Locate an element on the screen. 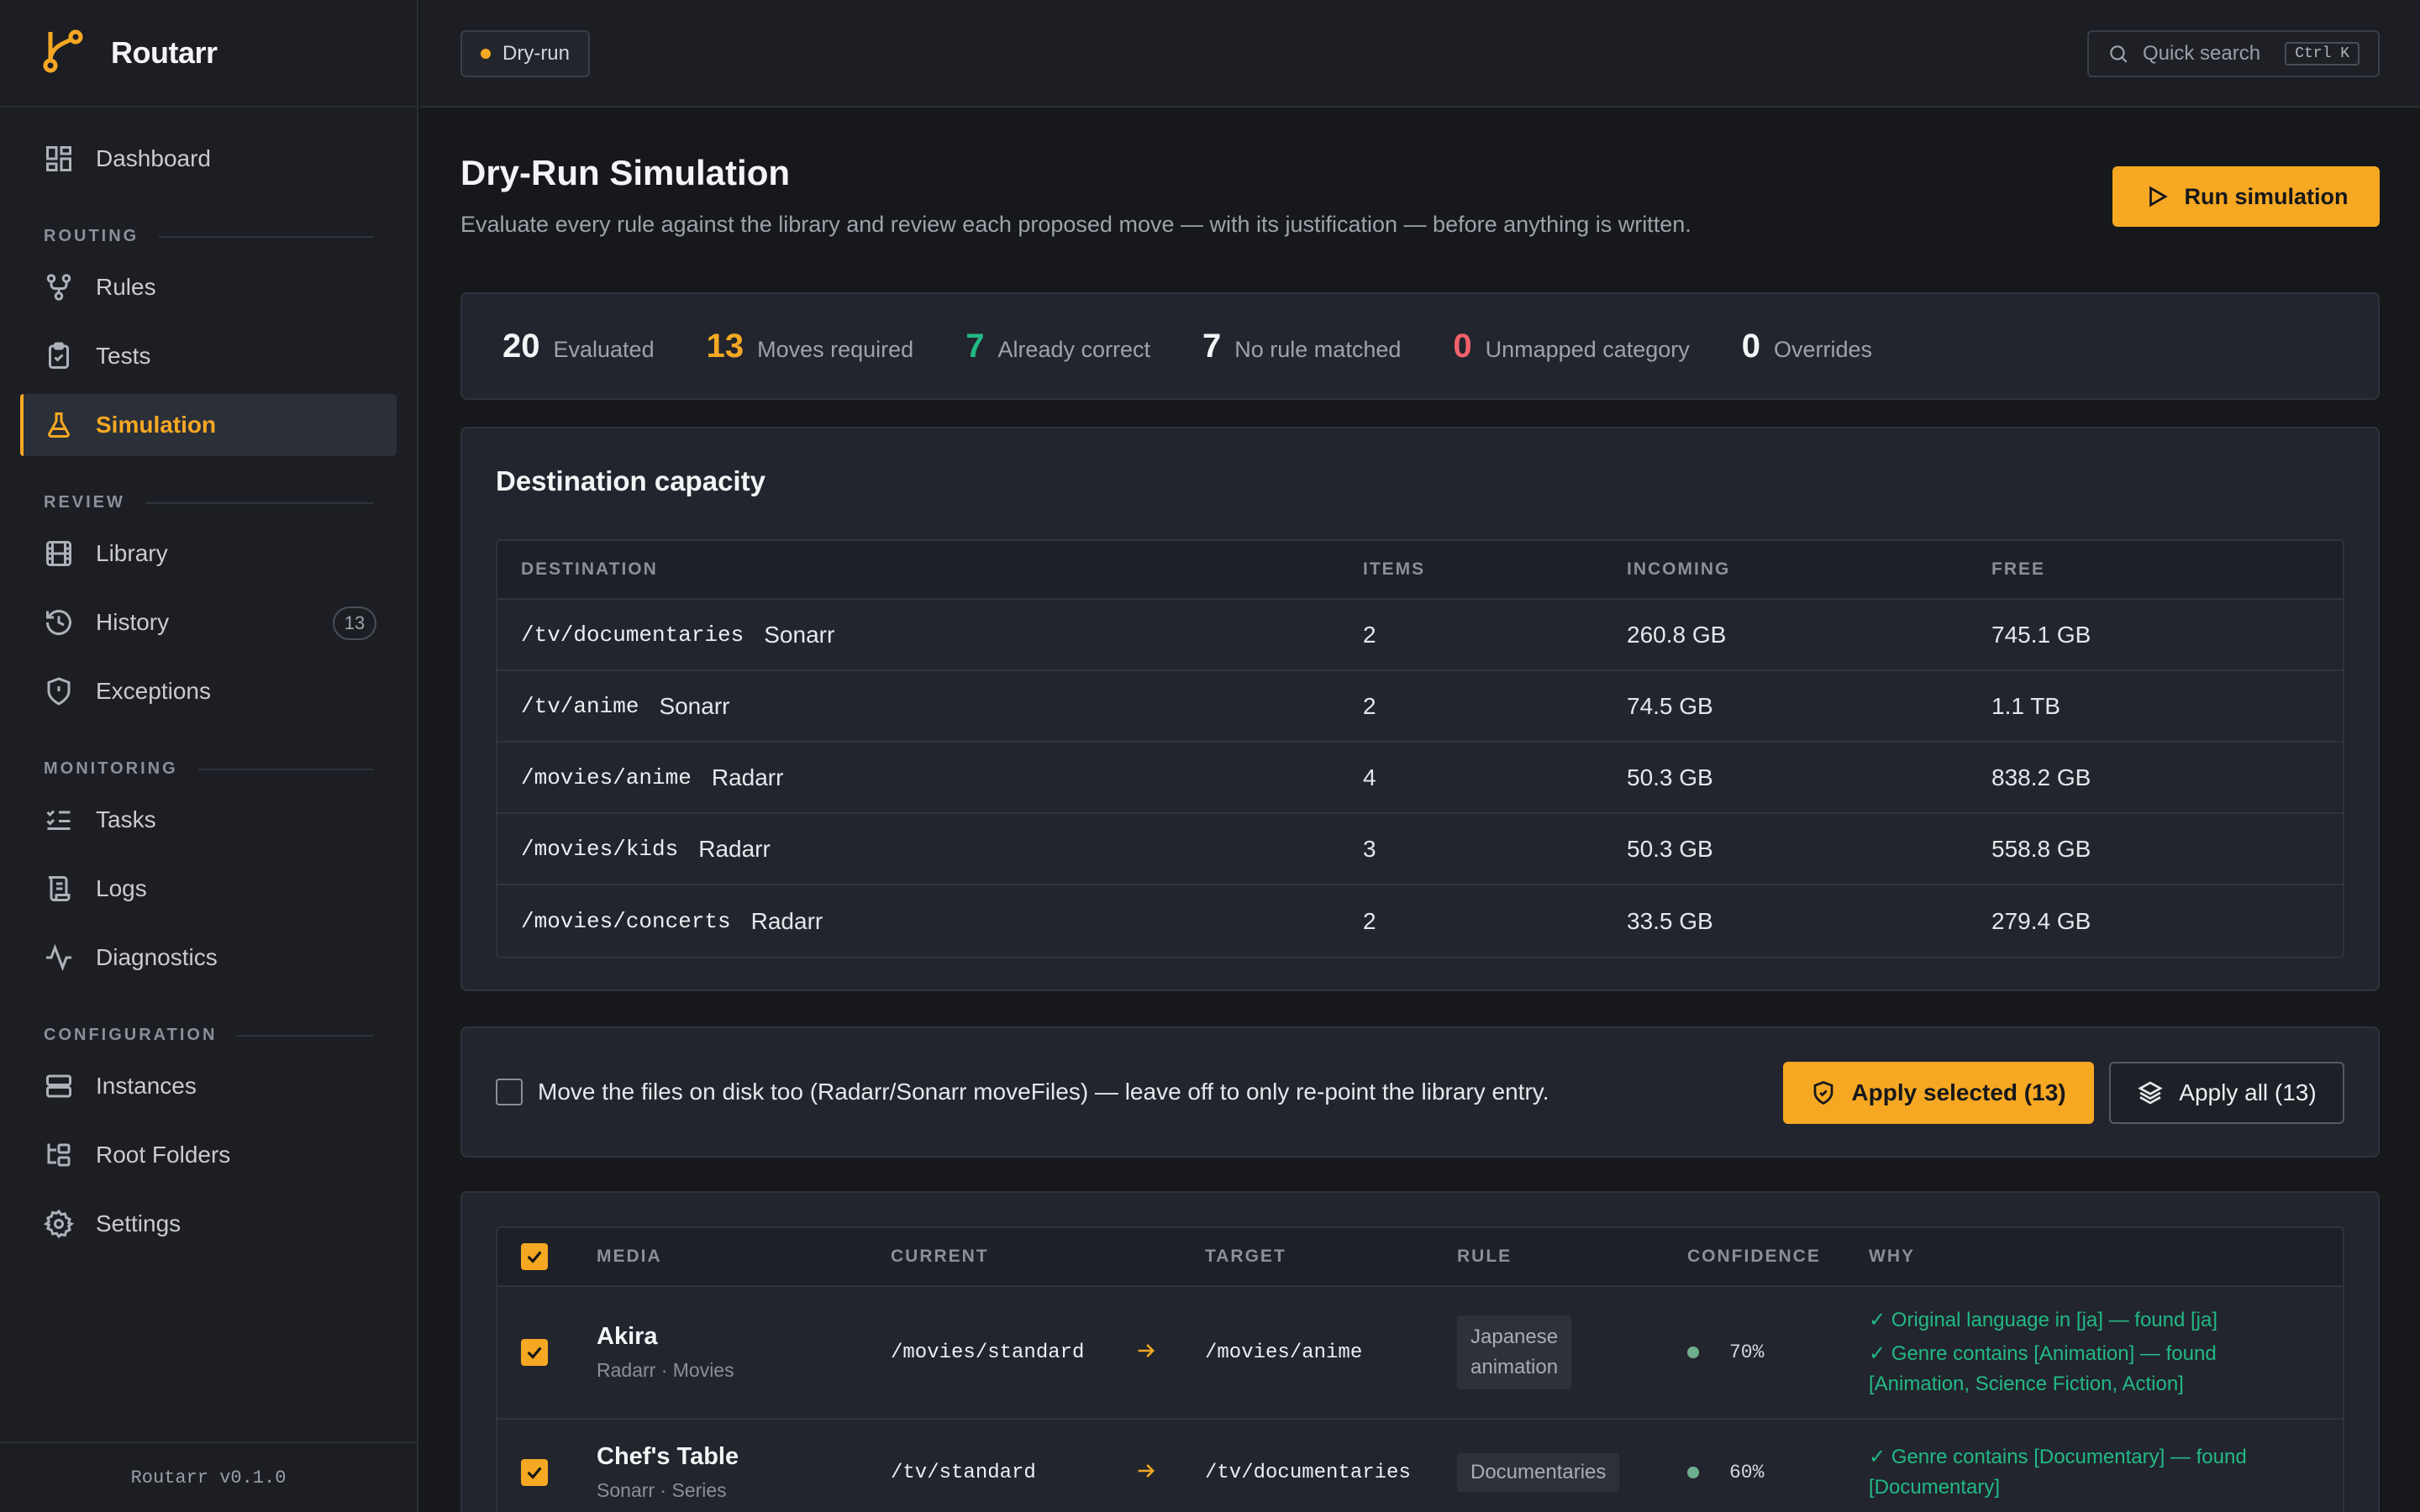 This screenshot has width=2420, height=1512. shield-alert-icon is located at coordinates (59, 691).